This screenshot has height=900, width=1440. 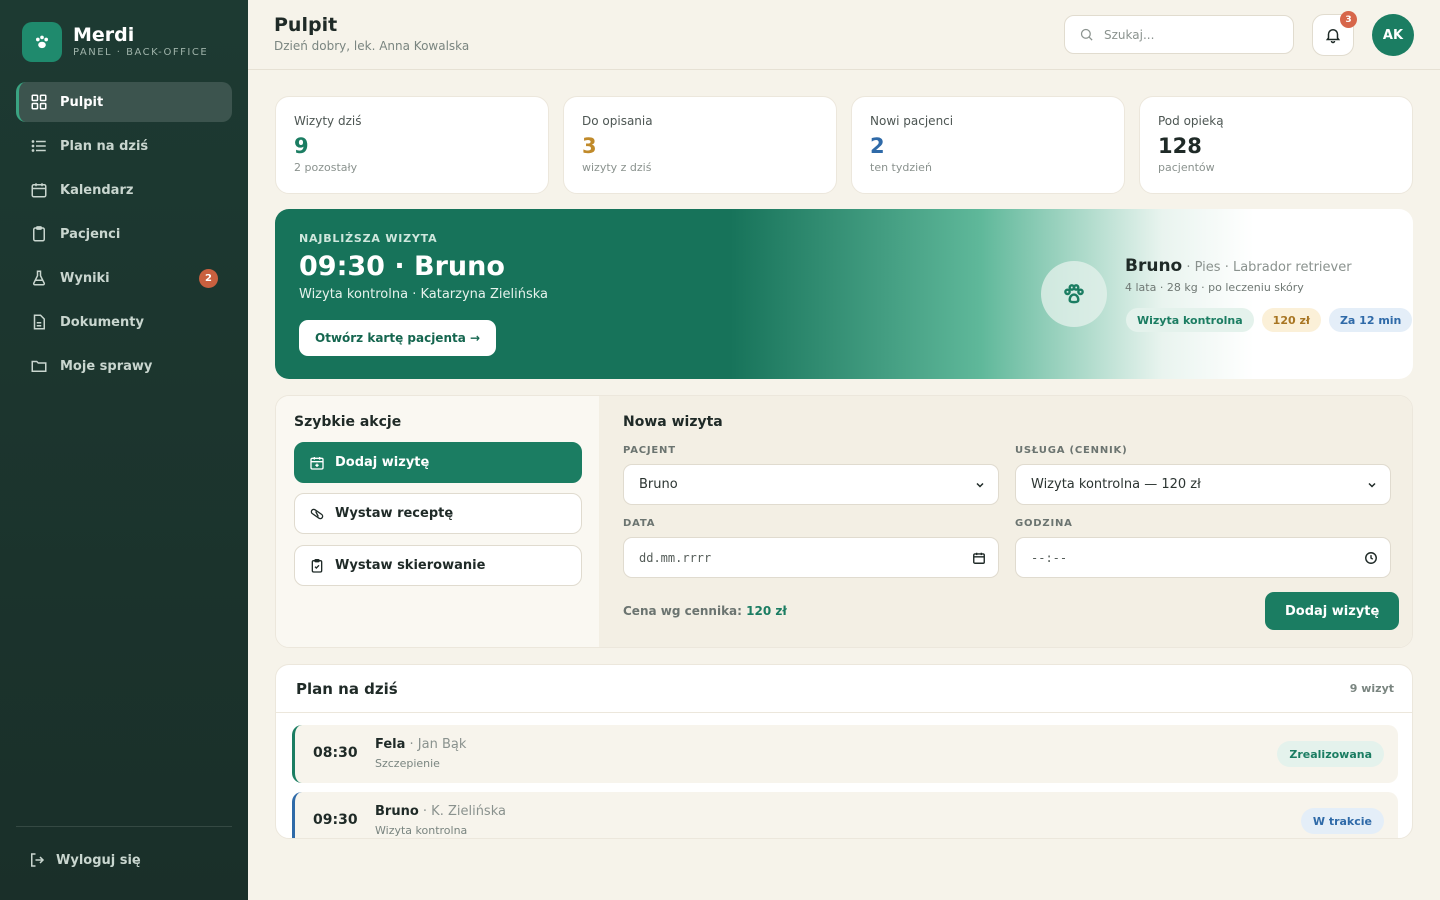 I want to click on today-plan-title: Plan na dziś, so click(x=347, y=689).